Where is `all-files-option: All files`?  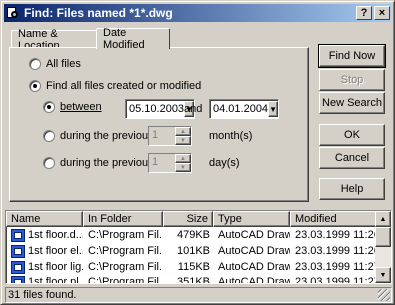
all-files-option: All files is located at coordinates (55, 64).